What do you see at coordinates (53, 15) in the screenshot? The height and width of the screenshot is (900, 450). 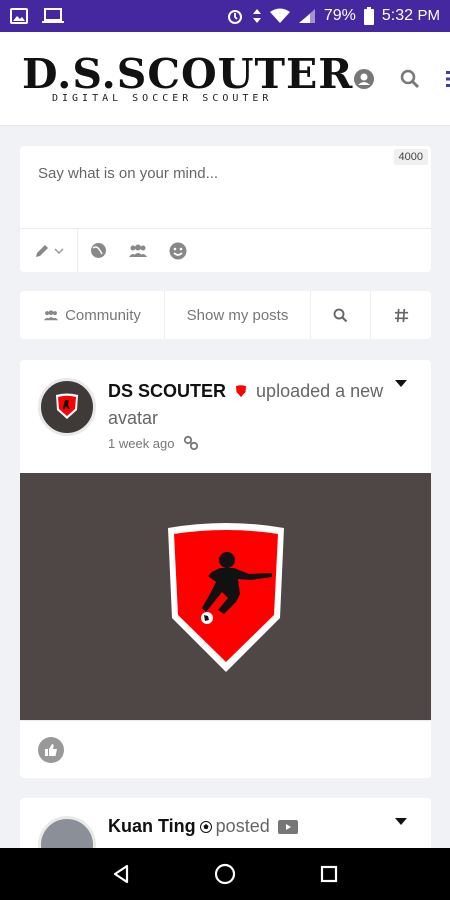 I see `laptop-notification-icon` at bounding box center [53, 15].